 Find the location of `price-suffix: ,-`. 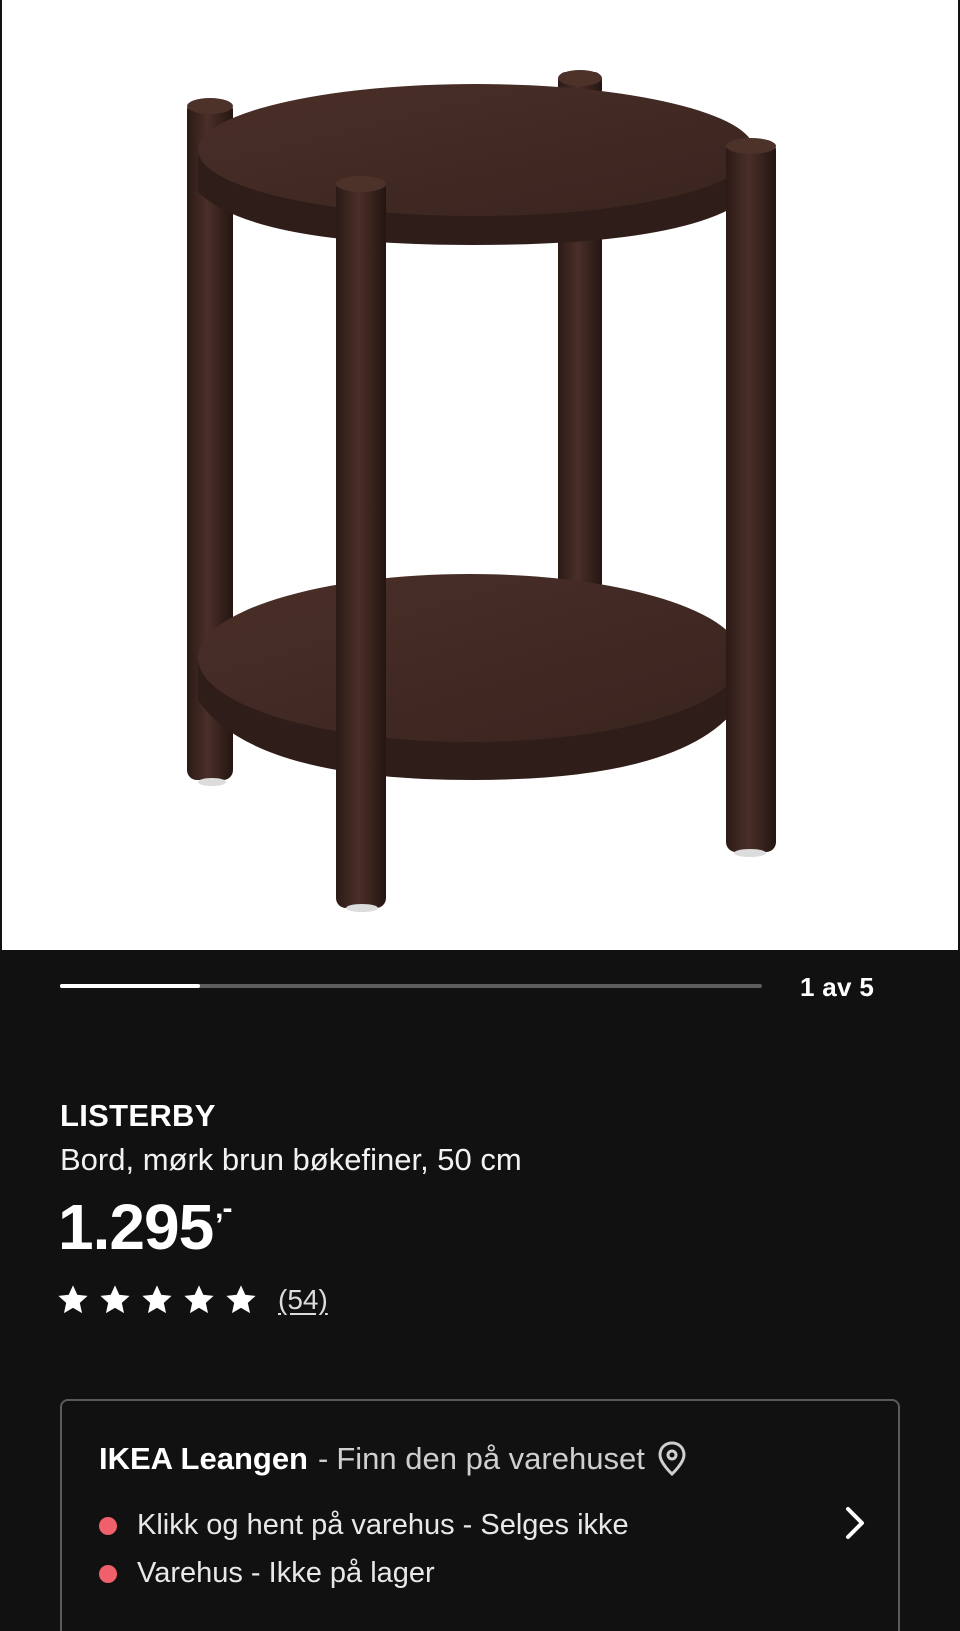

price-suffix: ,- is located at coordinates (223, 1208).